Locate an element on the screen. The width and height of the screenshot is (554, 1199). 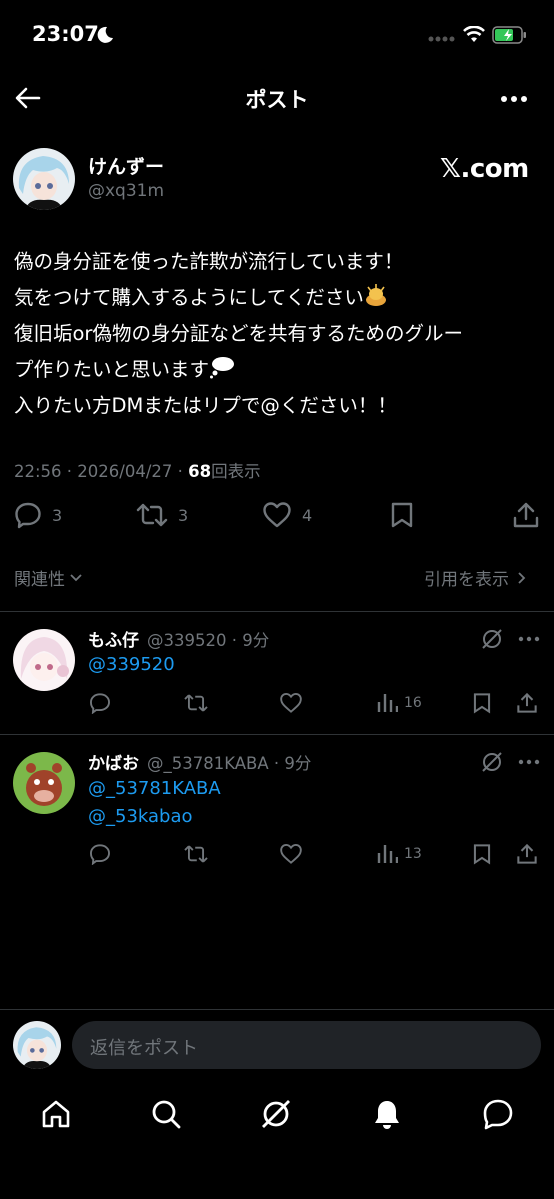
relevance-dropdown: 関連性 is located at coordinates (48, 577).